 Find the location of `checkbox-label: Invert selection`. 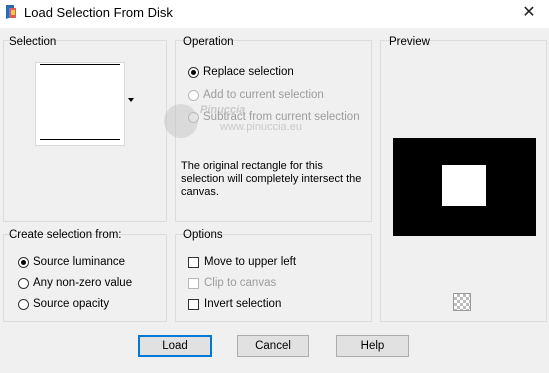

checkbox-label: Invert selection is located at coordinates (243, 304).